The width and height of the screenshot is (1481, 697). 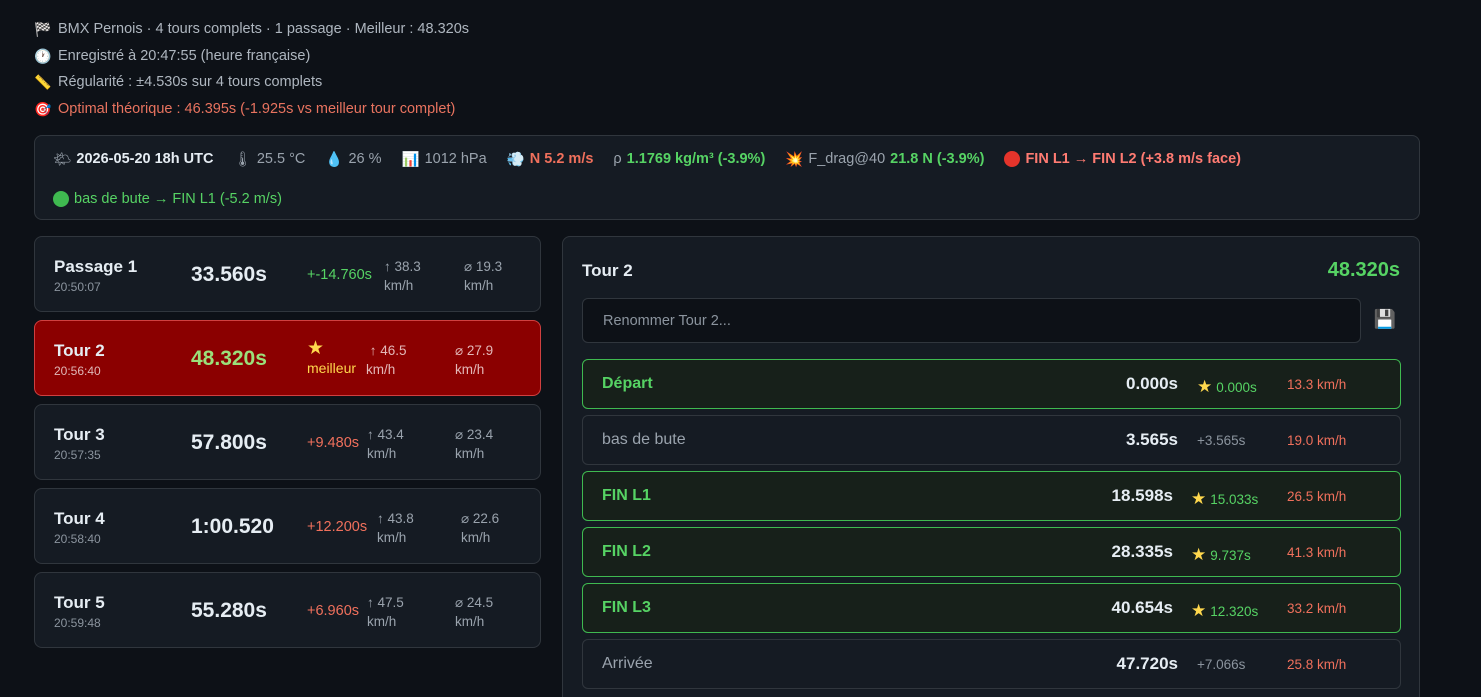 What do you see at coordinates (1317, 384) in the screenshot?
I see `split-speed: 13.3 km/h` at bounding box center [1317, 384].